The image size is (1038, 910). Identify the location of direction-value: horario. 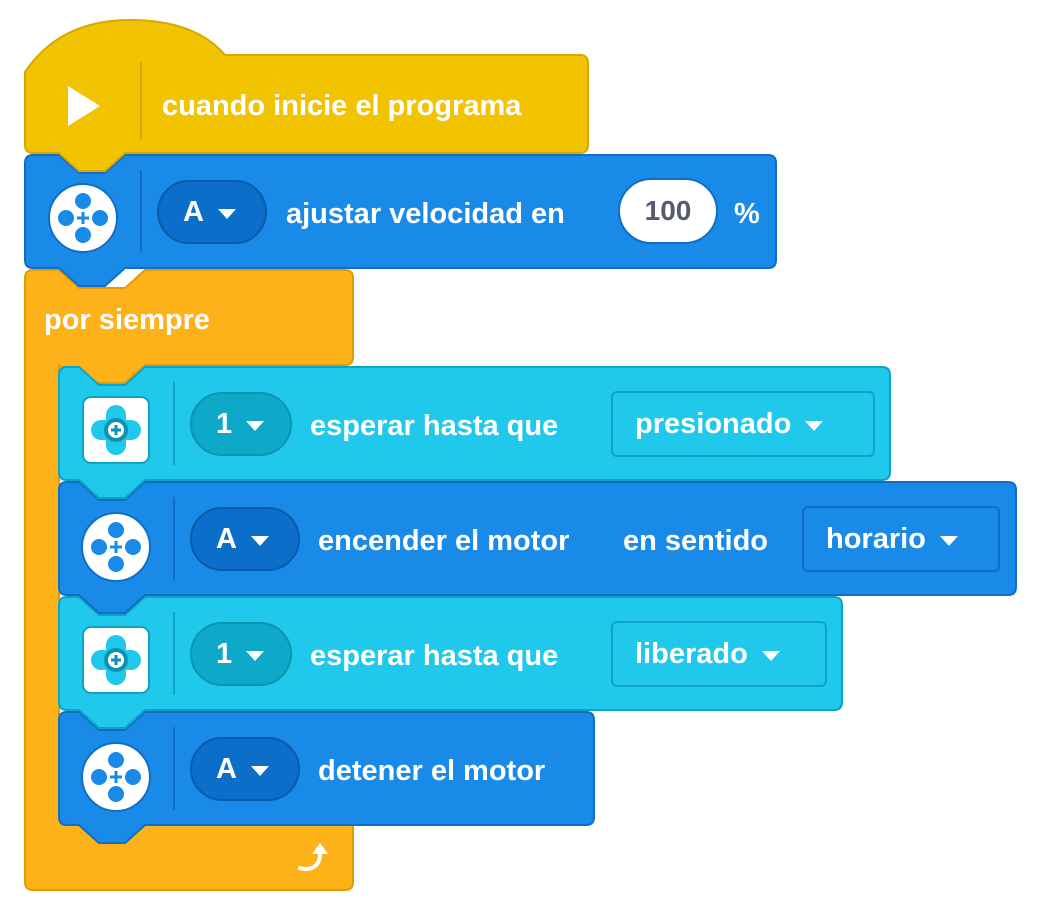
(876, 538).